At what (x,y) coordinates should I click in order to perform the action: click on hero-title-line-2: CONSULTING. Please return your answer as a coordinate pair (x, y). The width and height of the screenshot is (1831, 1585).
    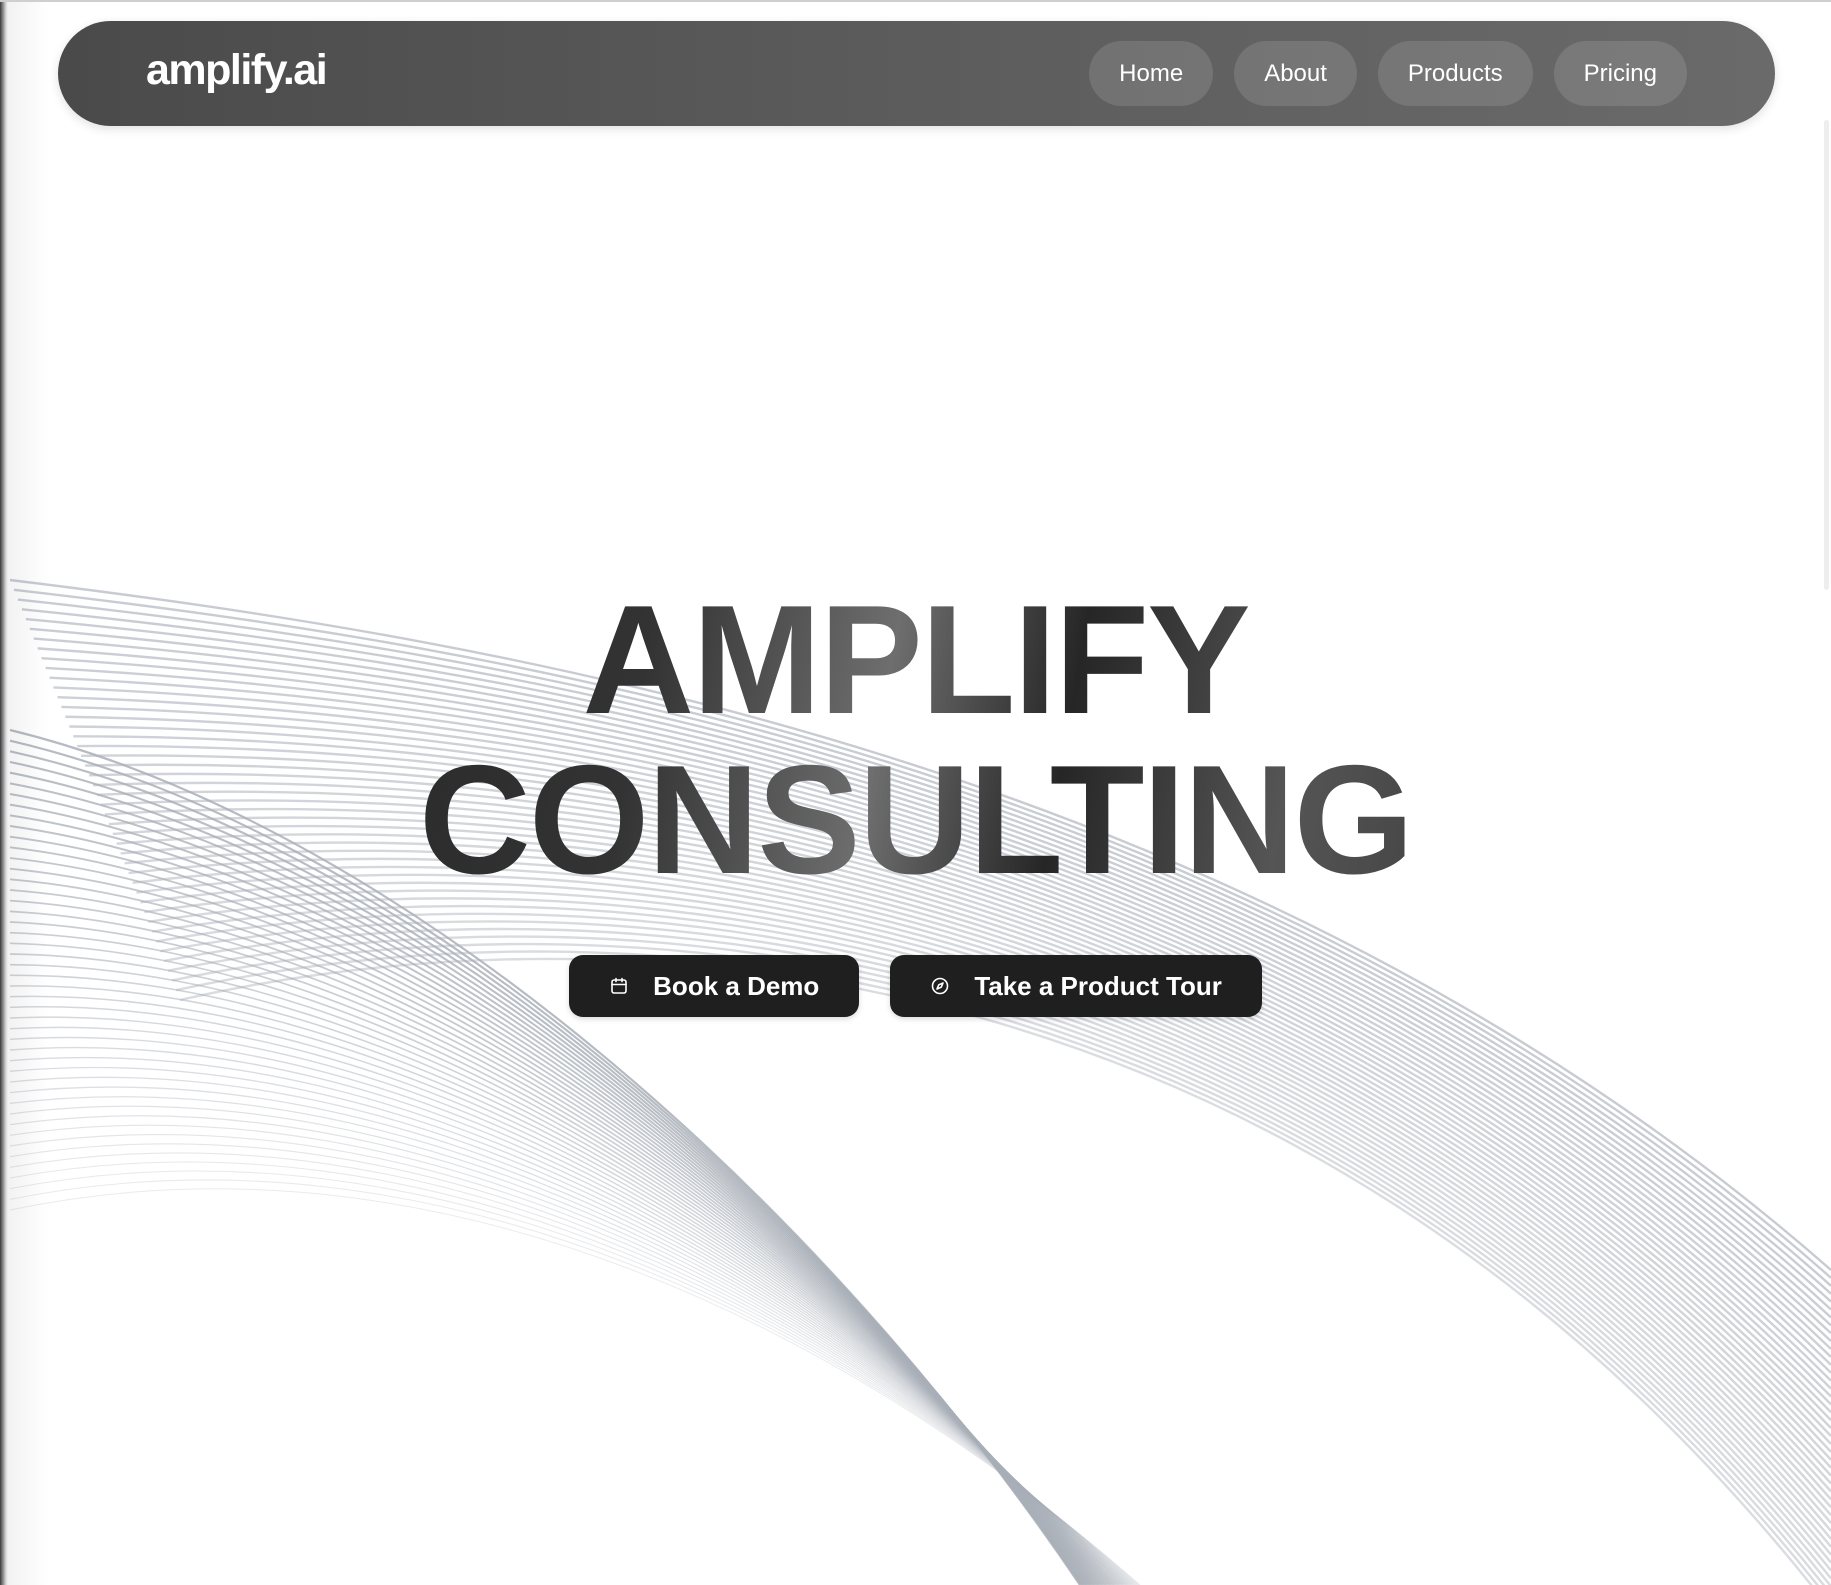
    Looking at the image, I should click on (915, 819).